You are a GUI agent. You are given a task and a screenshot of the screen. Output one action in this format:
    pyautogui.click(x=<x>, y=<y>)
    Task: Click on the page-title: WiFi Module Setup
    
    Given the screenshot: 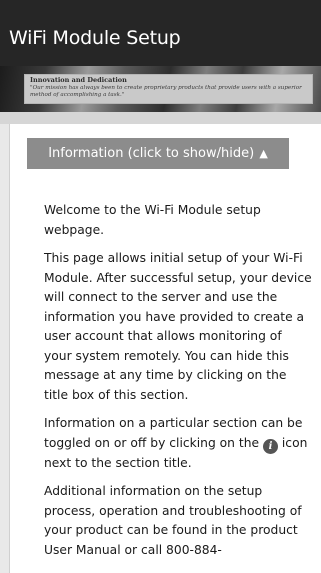 What is the action you would take?
    pyautogui.click(x=95, y=38)
    